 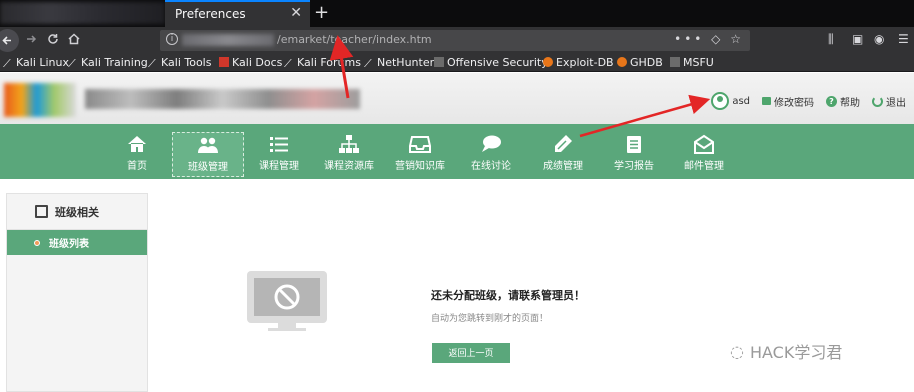 I want to click on browser-tab-active: Preferences ✕, so click(x=237, y=13).